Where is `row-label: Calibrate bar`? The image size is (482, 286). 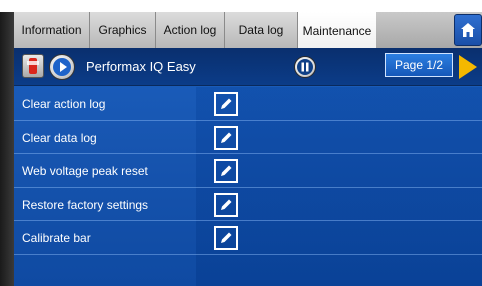 row-label: Calibrate bar is located at coordinates (56, 238).